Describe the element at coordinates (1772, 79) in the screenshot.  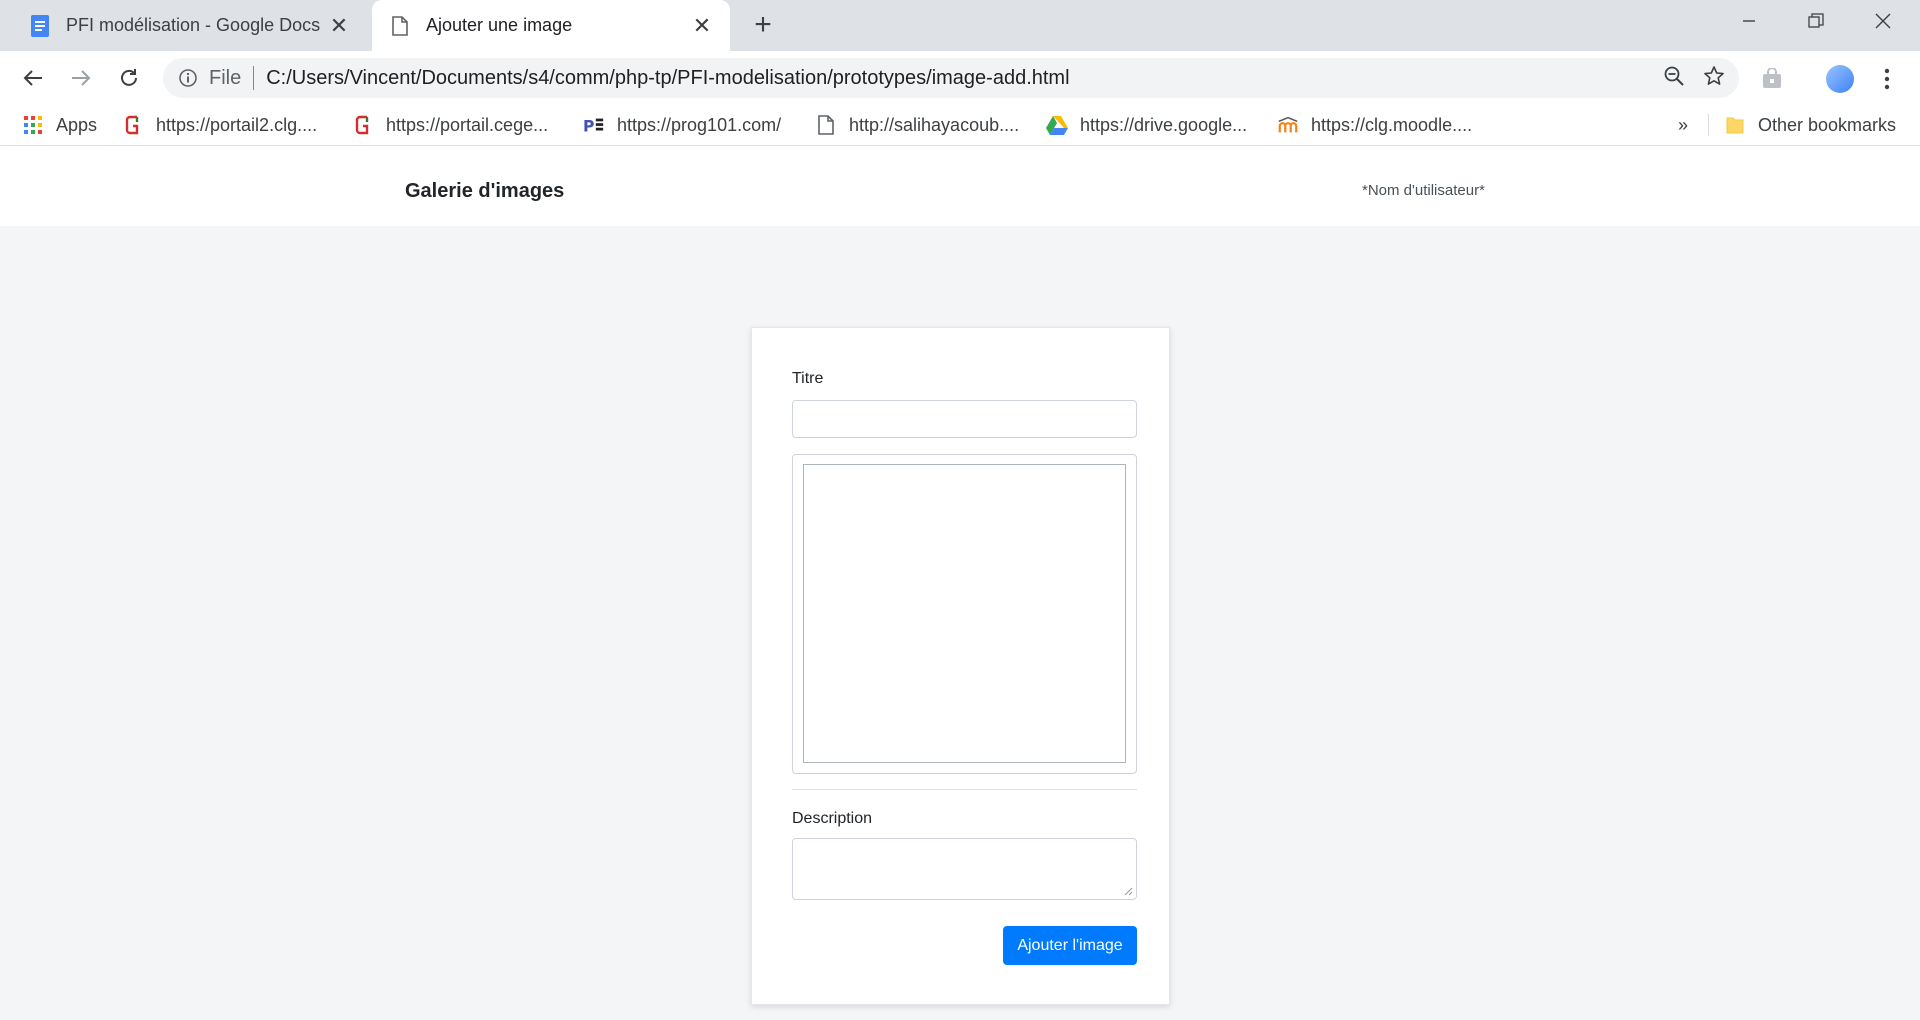
I see `extension-icon` at that location.